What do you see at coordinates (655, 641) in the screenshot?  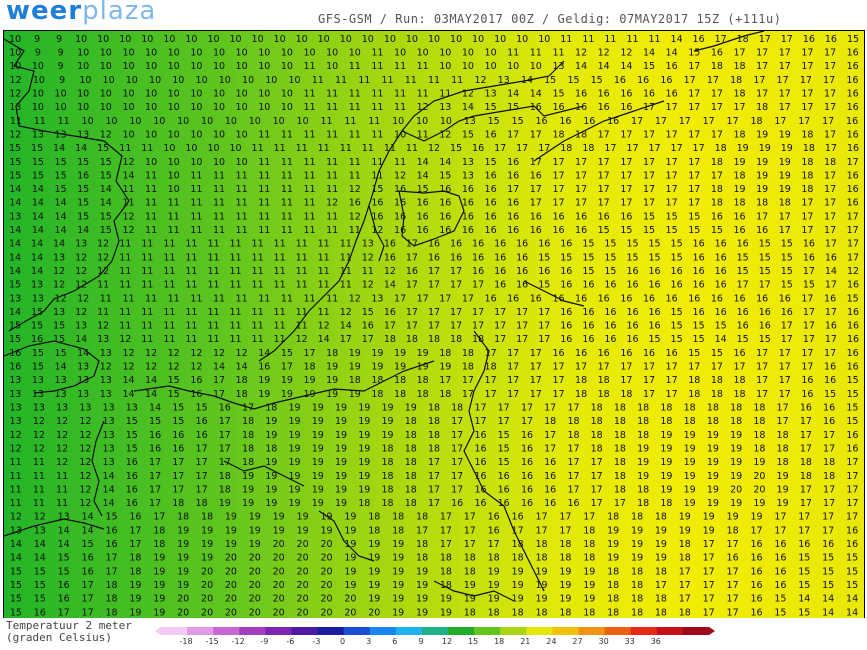 I see `legend-tick-label: 36` at bounding box center [655, 641].